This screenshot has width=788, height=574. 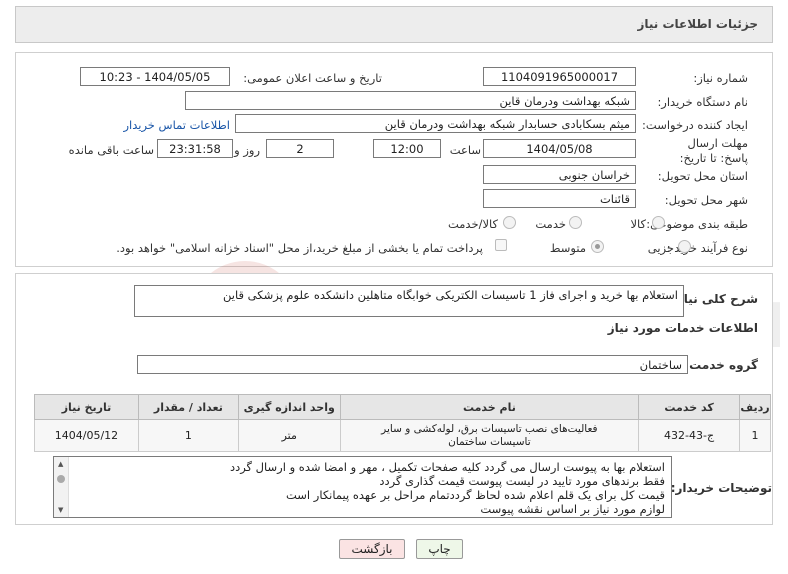 What do you see at coordinates (572, 509) in the screenshot?
I see `note-line: لوازم مورد نیاز بر اساس نقشه پیوست` at bounding box center [572, 509].